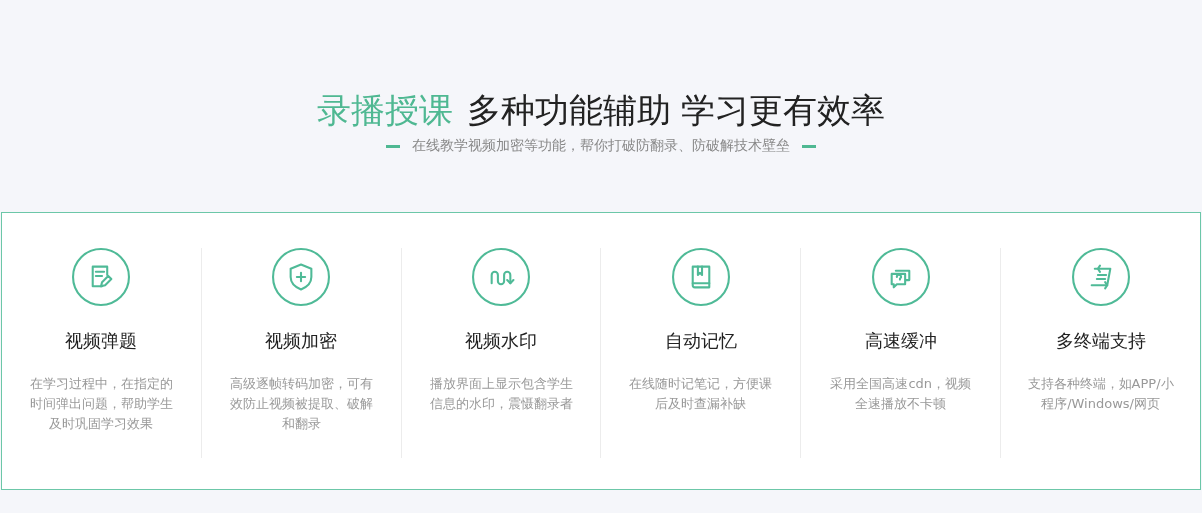  I want to click on note-pencil-icon, so click(101, 277).